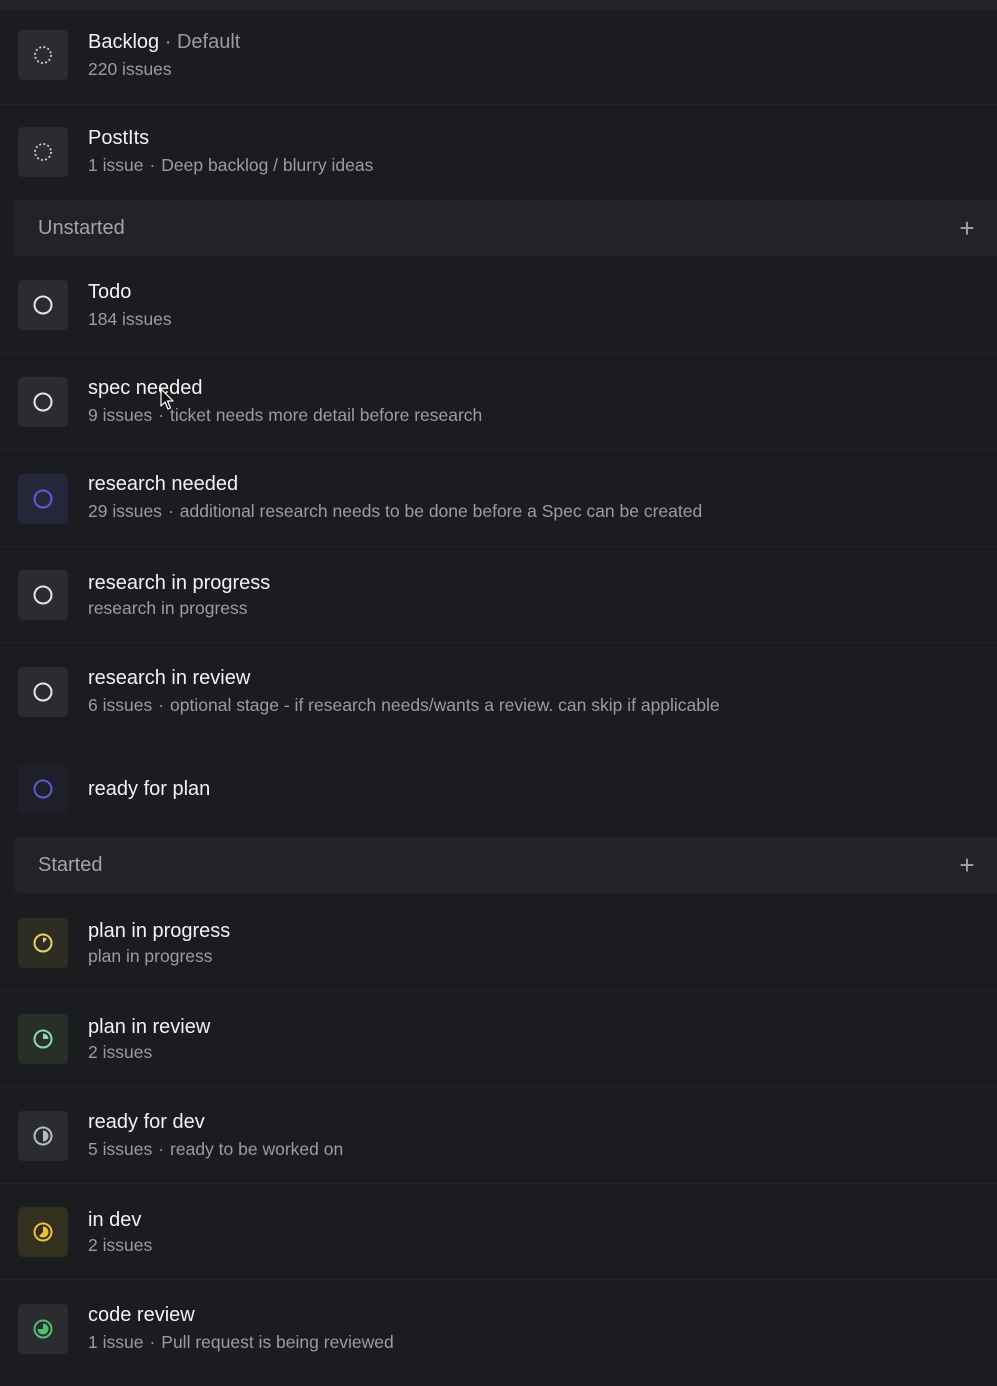  I want to click on status-title: research in review, so click(169, 678).